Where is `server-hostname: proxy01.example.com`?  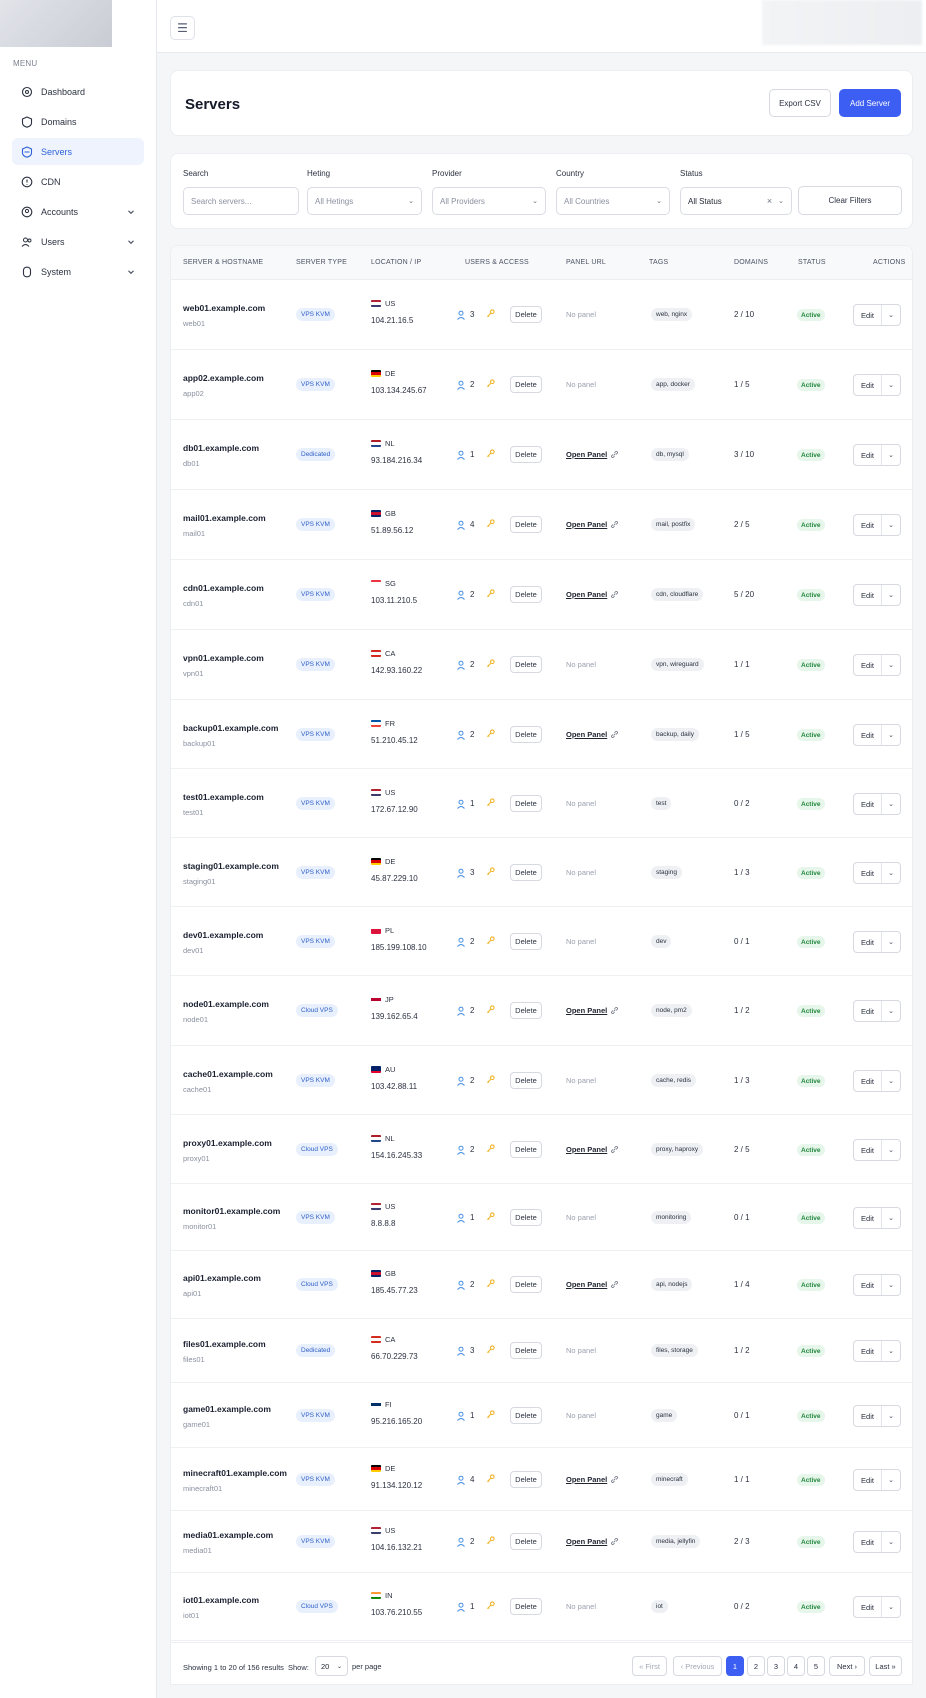 server-hostname: proxy01.example.com is located at coordinates (227, 1143).